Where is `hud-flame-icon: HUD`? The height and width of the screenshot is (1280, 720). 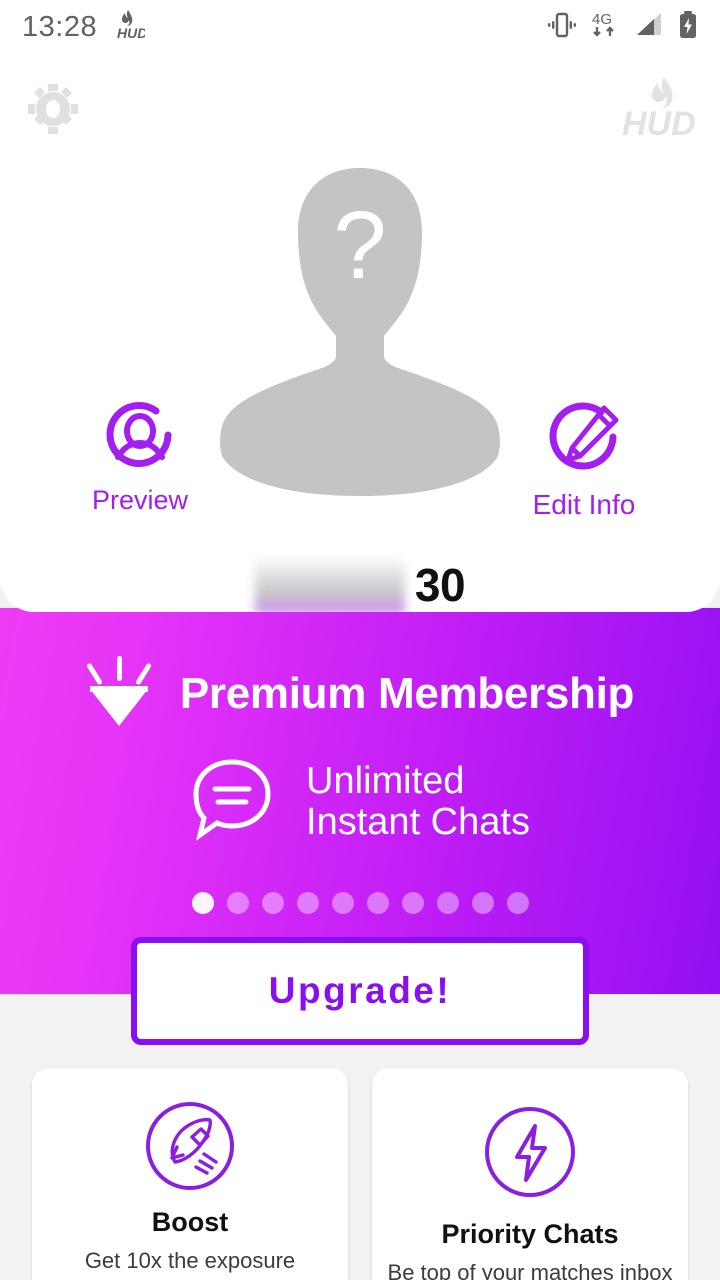 hud-flame-icon: HUD is located at coordinates (131, 27).